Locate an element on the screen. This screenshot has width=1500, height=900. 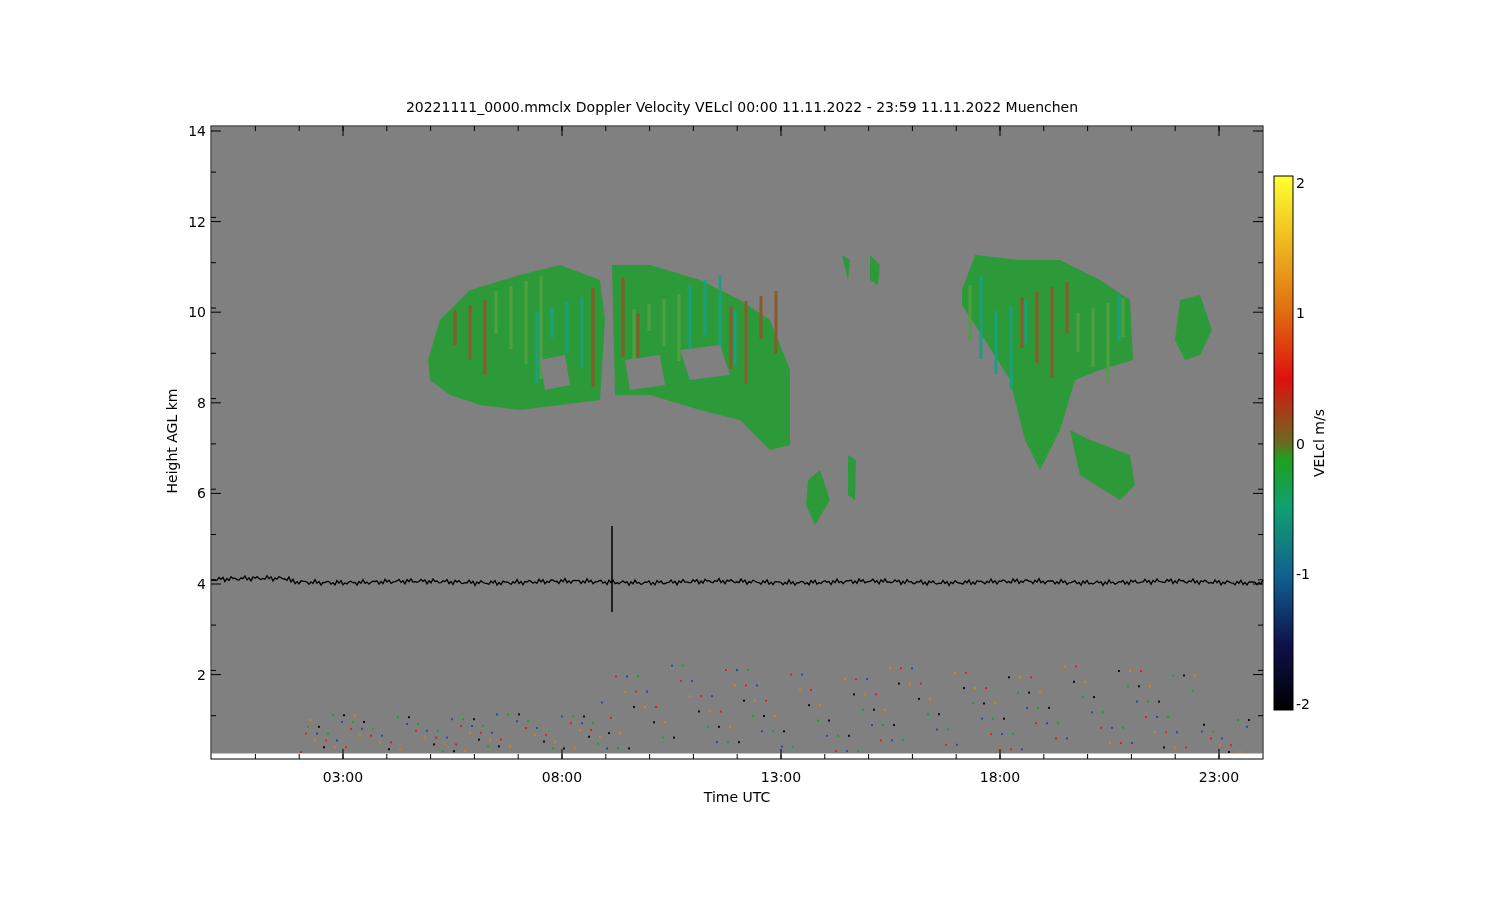
axis-label: Height AGL km is located at coordinates (172, 441).